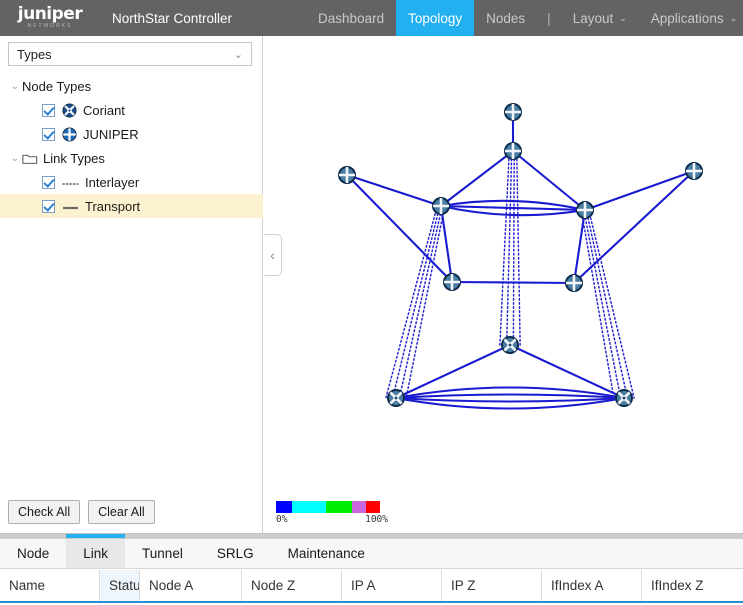  I want to click on legend-labels: 0% 100%, so click(332, 519).